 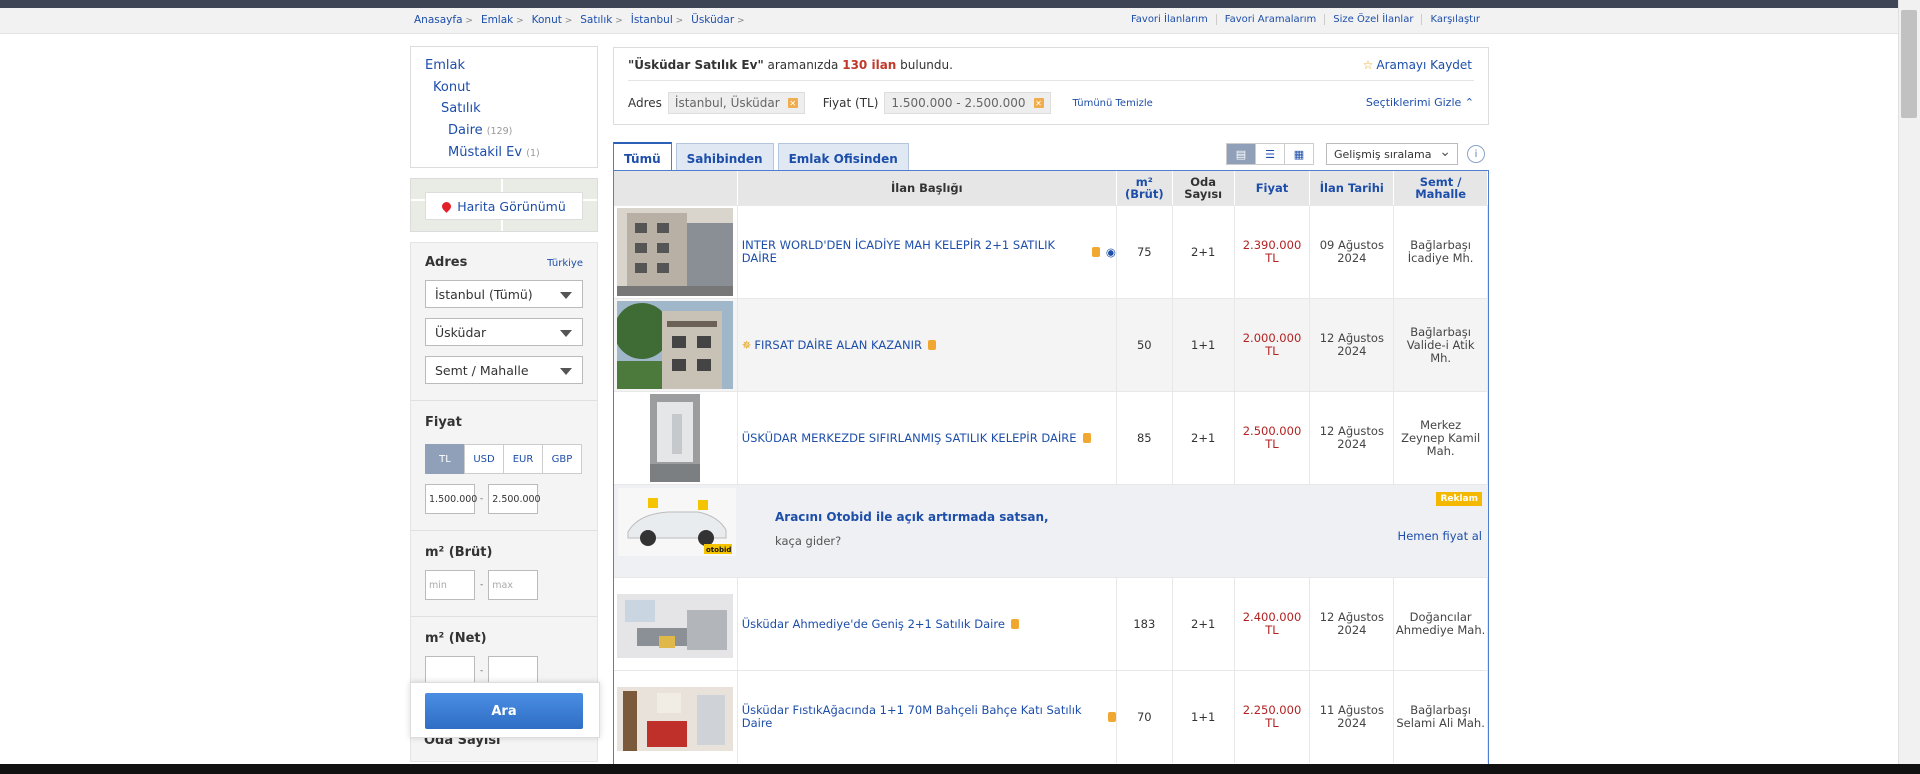 What do you see at coordinates (504, 109) in the screenshot?
I see `category-satilik: Satılık` at bounding box center [504, 109].